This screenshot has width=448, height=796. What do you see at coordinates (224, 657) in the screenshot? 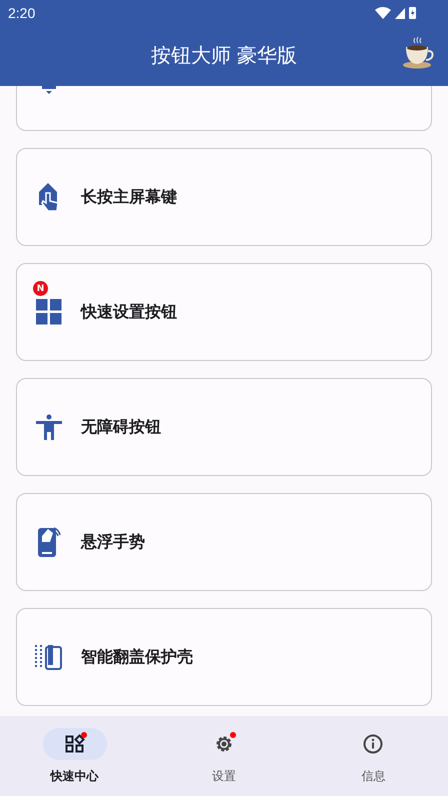
I see `feature-card: 智能翻盖保护壳` at bounding box center [224, 657].